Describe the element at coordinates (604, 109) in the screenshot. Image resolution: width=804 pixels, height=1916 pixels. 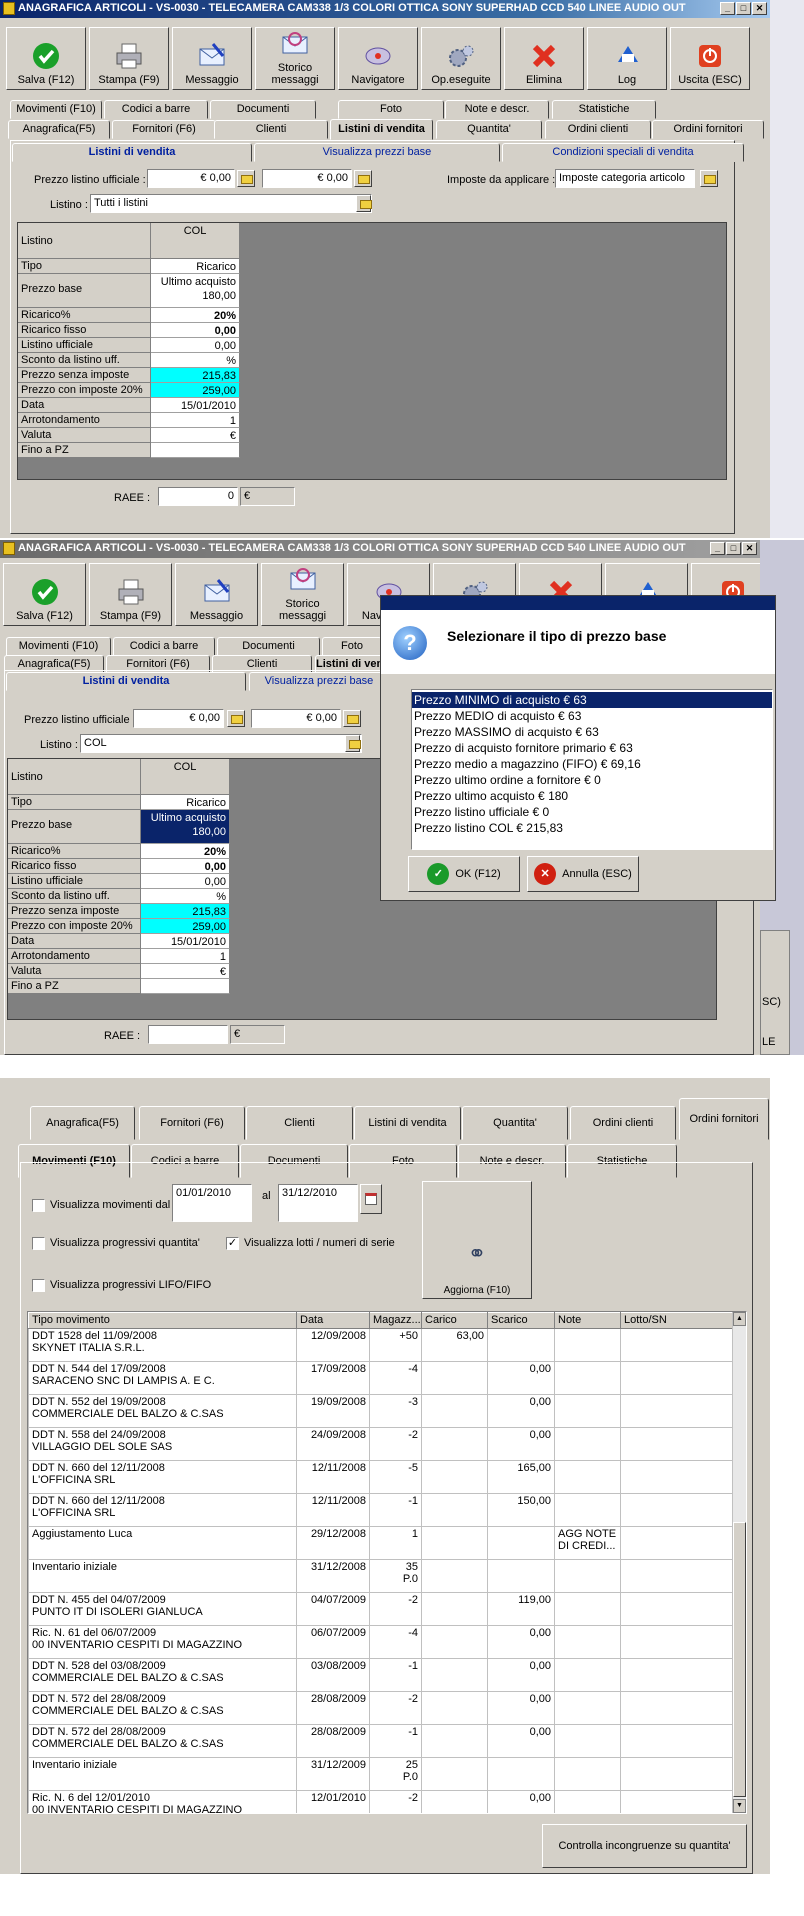
I see `tab-statistiche: Statistiche` at that location.